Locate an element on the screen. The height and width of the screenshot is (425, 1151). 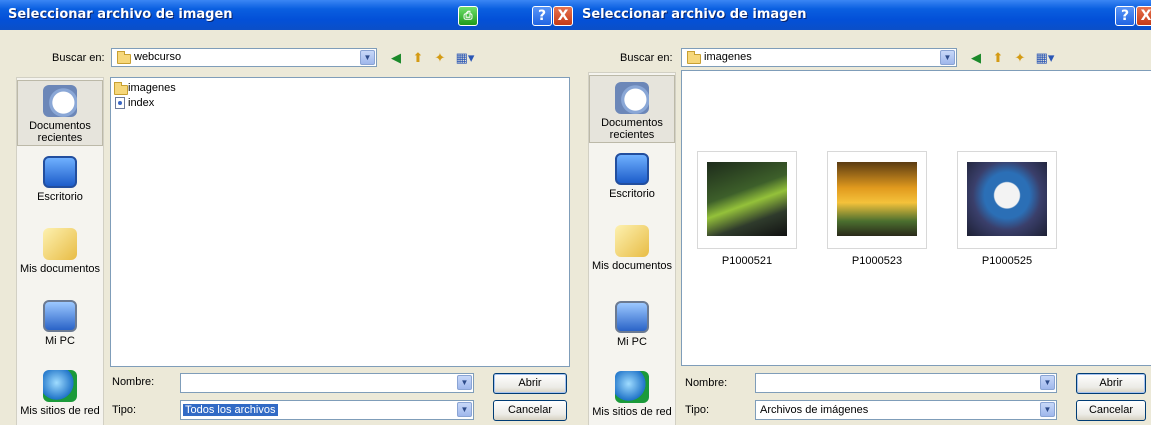
look-in-value: webcurso is located at coordinates (158, 57).